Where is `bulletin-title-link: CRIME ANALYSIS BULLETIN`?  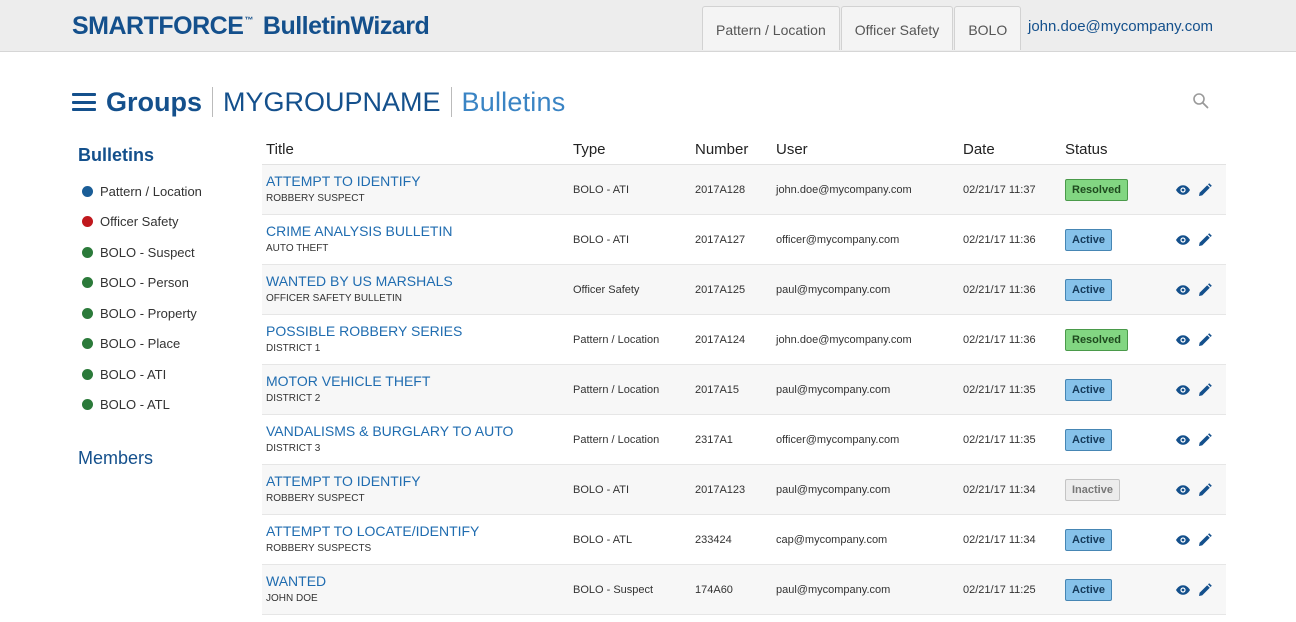 bulletin-title-link: CRIME ANALYSIS BULLETIN is located at coordinates (419, 231).